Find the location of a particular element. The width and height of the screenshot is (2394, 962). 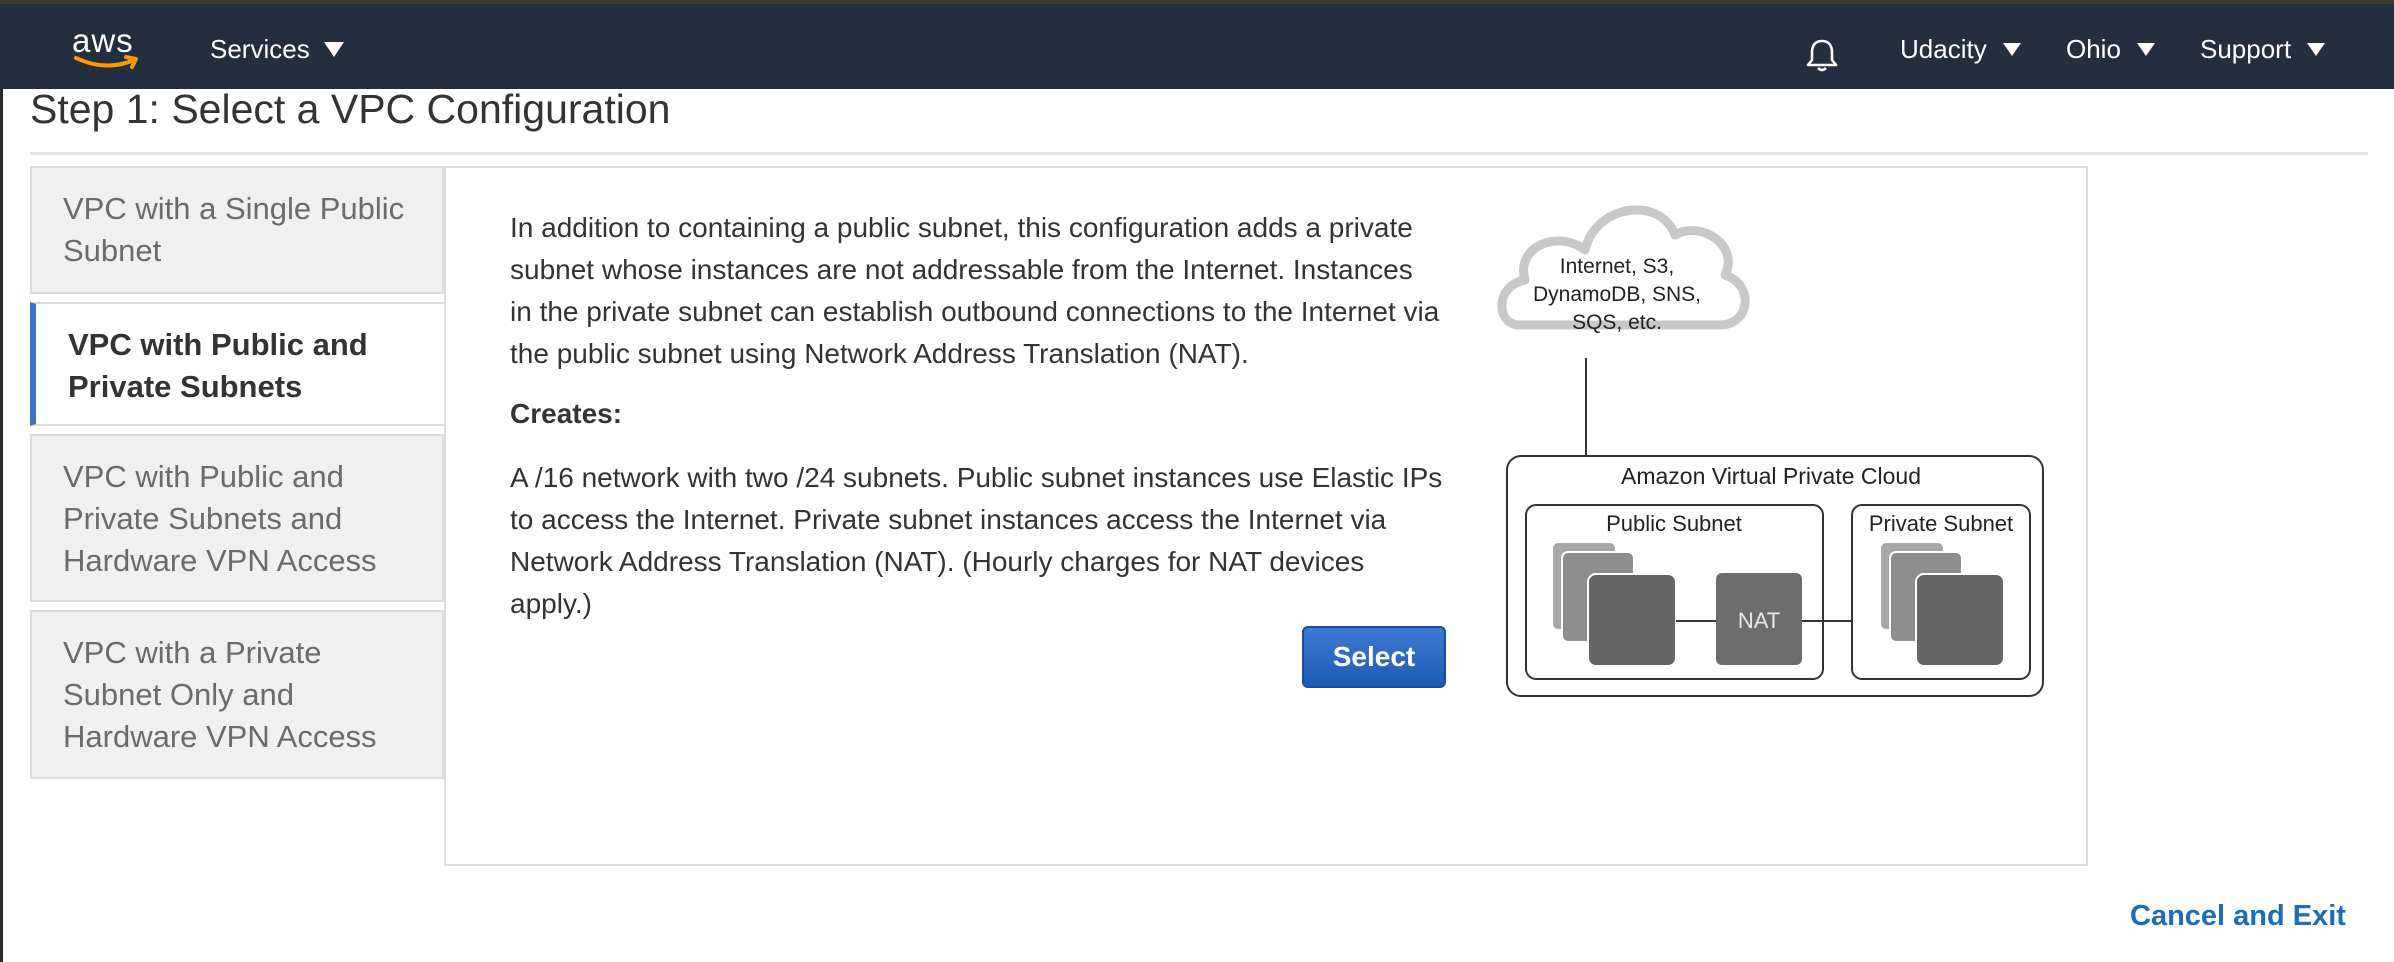

services-menu: Services is located at coordinates (277, 49).